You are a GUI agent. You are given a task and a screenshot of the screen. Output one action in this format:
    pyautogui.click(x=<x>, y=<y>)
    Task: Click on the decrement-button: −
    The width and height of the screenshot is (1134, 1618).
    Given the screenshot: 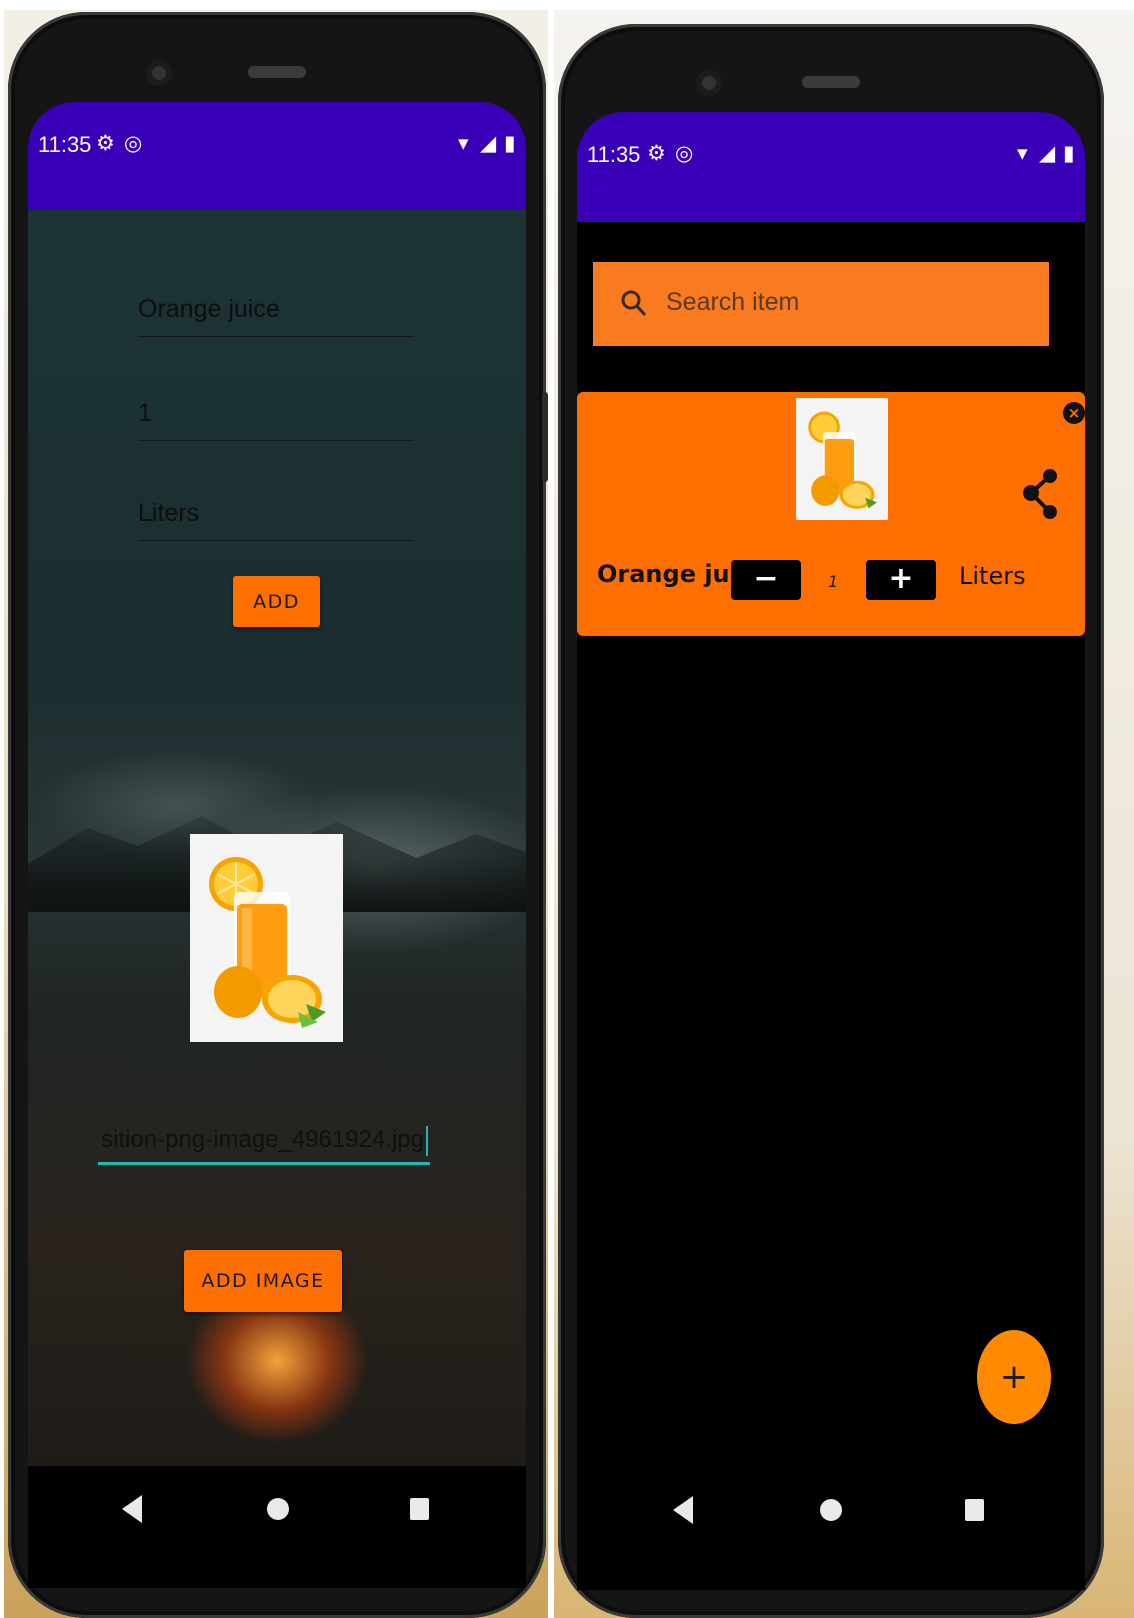 What is the action you would take?
    pyautogui.click(x=766, y=580)
    